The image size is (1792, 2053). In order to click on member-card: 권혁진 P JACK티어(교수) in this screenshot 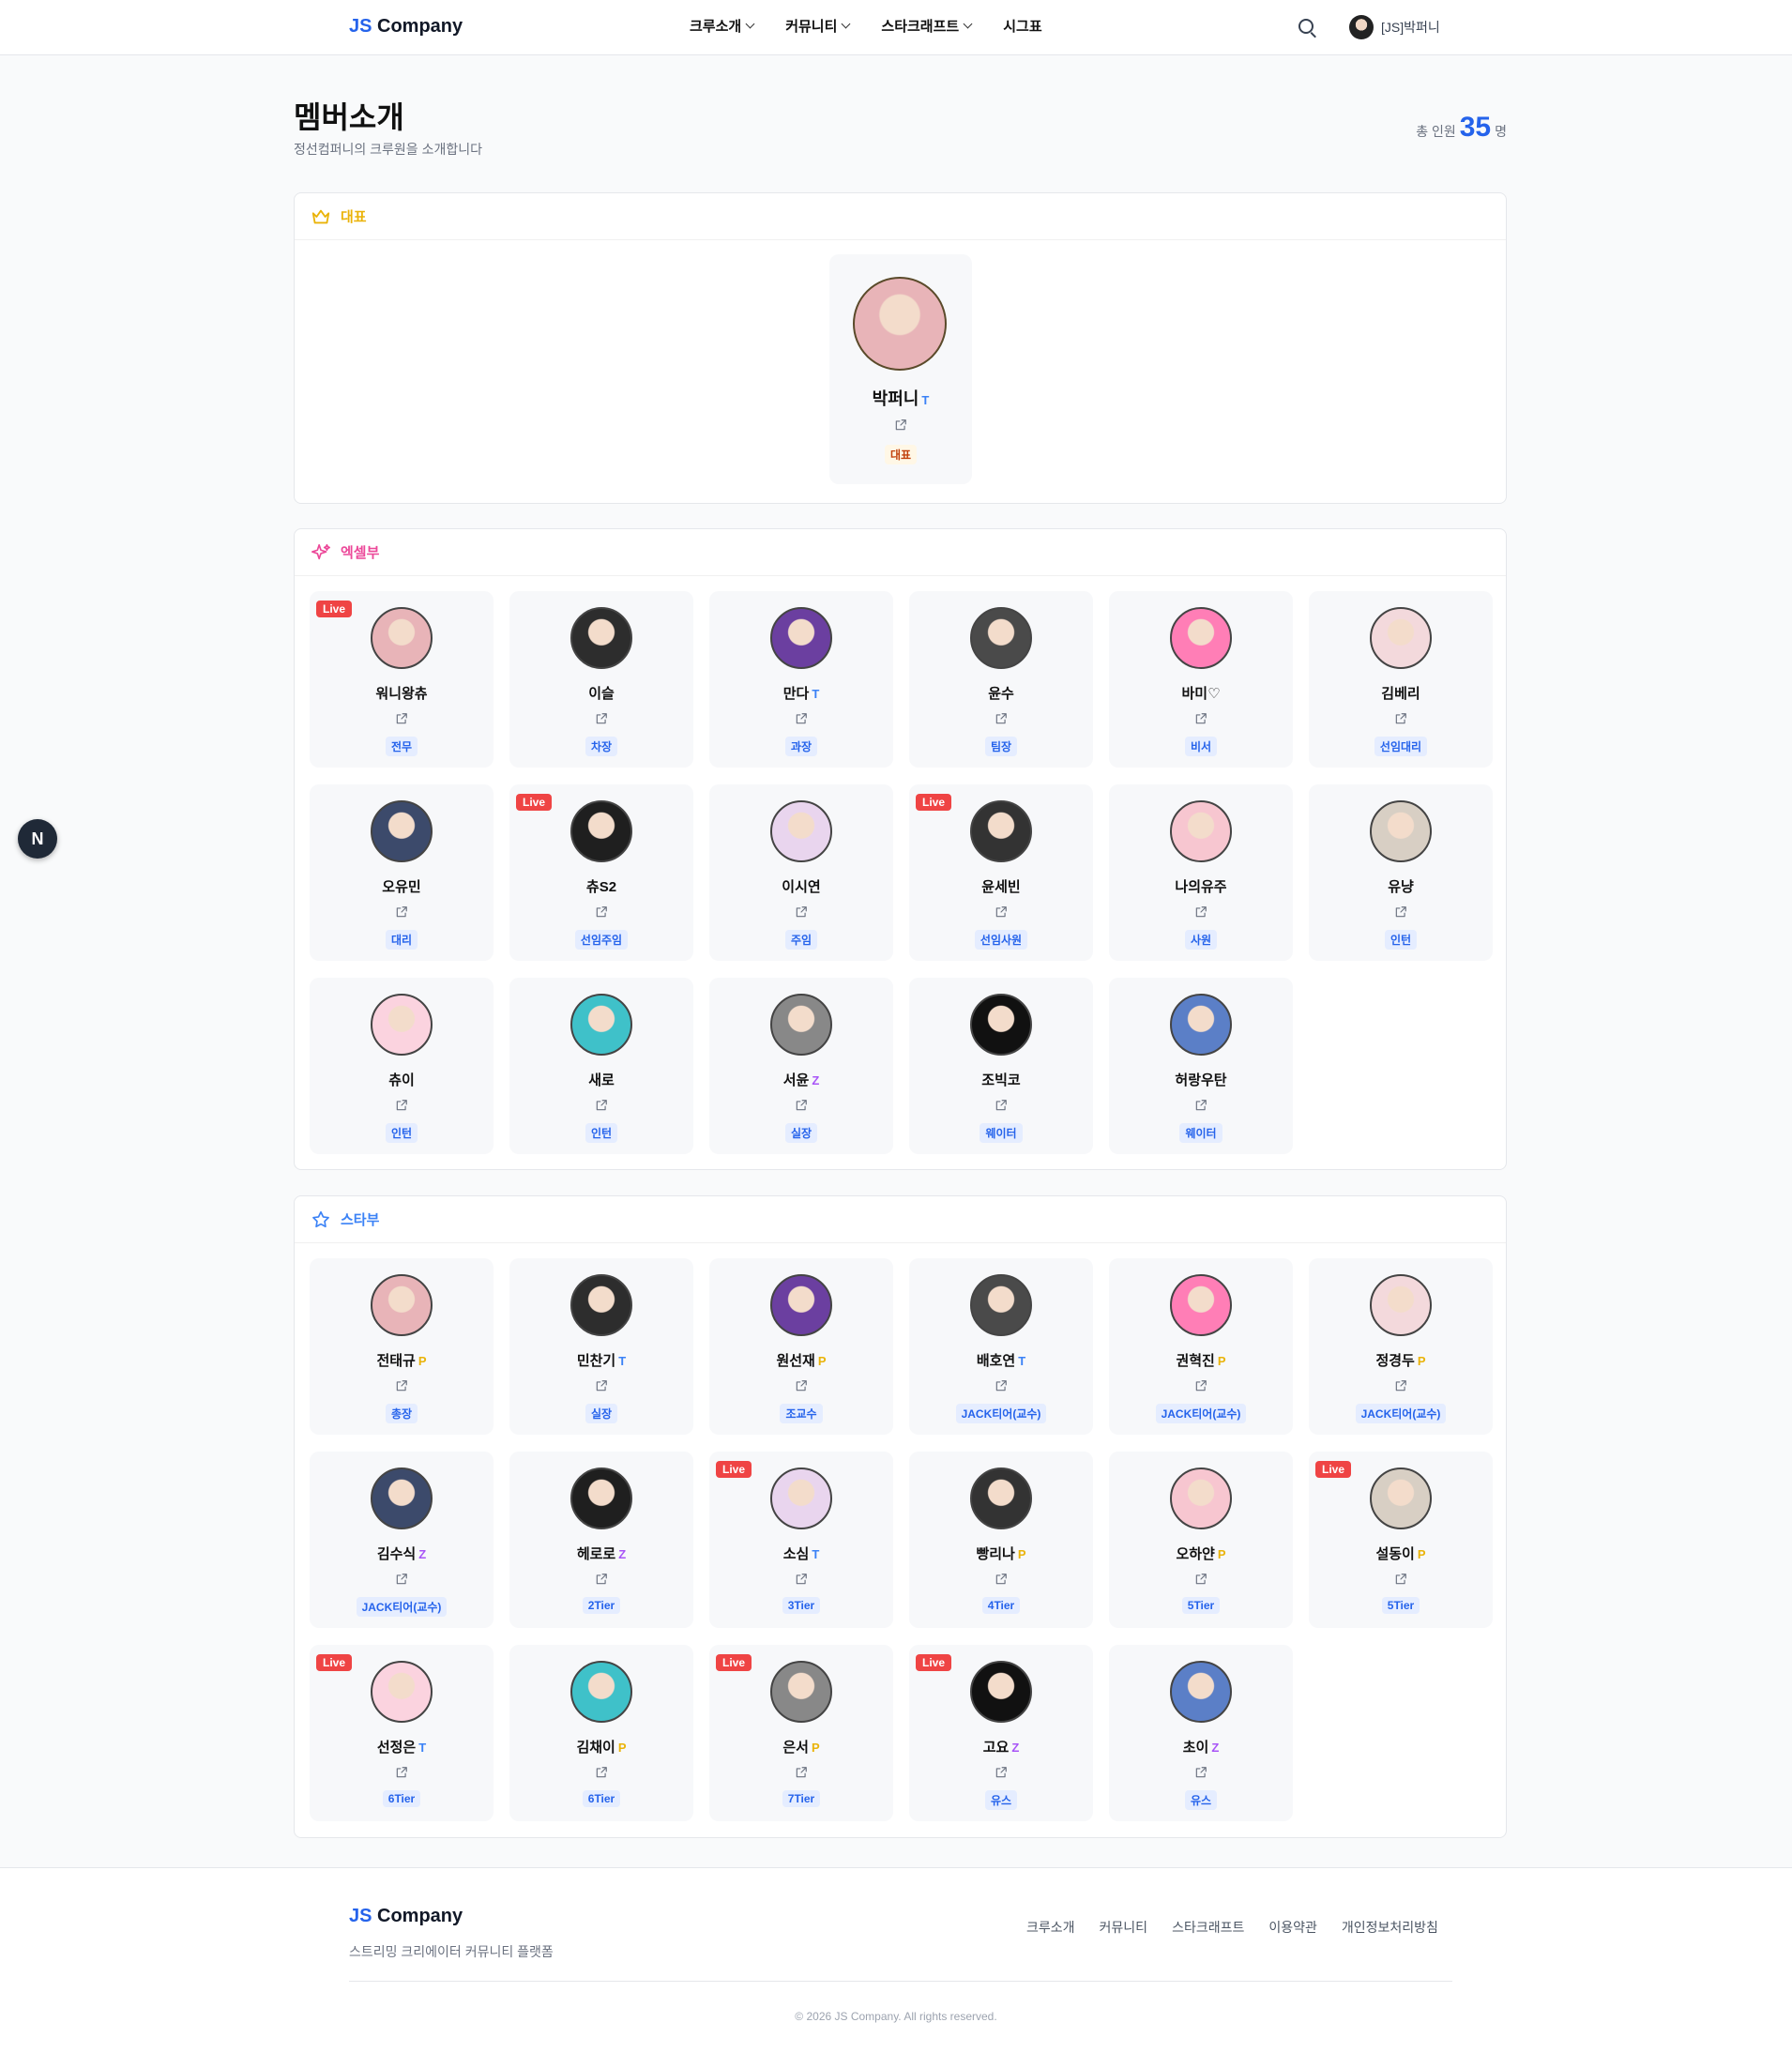, I will do `click(1201, 1346)`.